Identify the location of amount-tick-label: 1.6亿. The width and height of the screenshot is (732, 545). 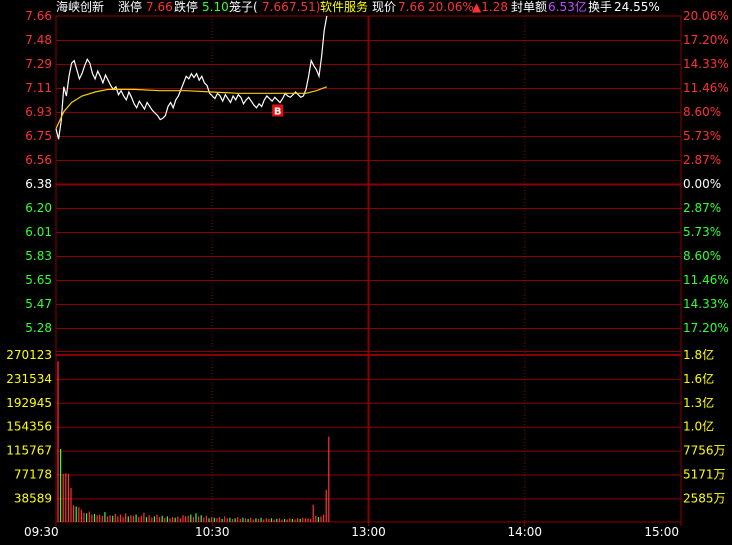
(698, 378).